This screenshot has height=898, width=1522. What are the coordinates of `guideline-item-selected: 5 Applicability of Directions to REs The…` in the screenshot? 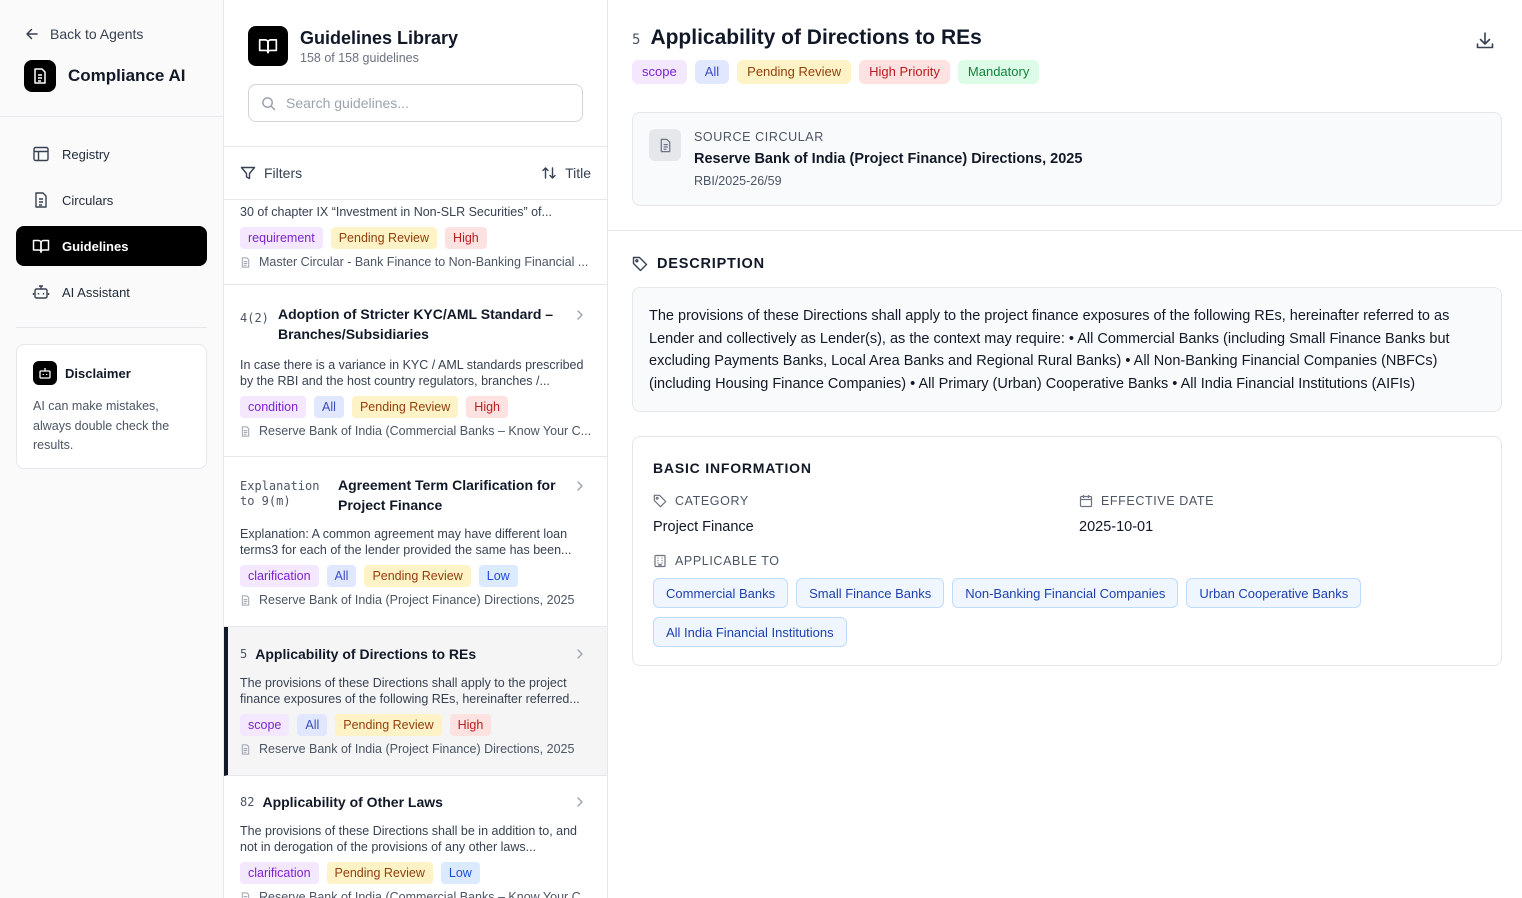 It's located at (415, 701).